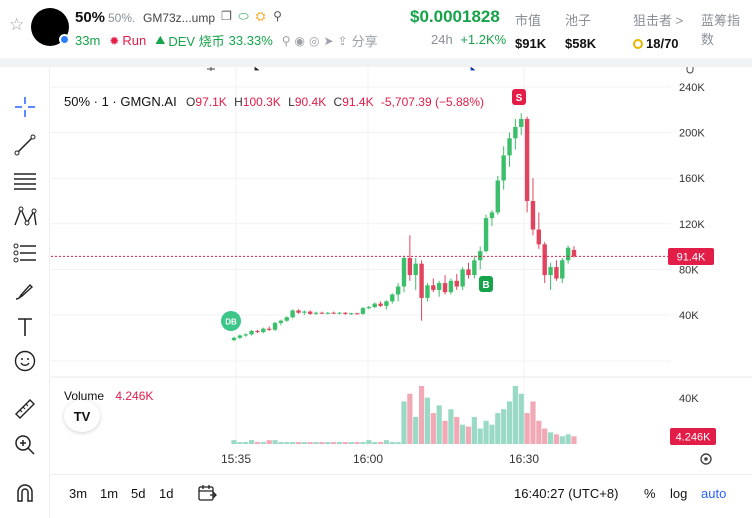 The image size is (752, 518). Describe the element at coordinates (689, 270) in the screenshot. I see `price-tick-label: 80K` at that location.